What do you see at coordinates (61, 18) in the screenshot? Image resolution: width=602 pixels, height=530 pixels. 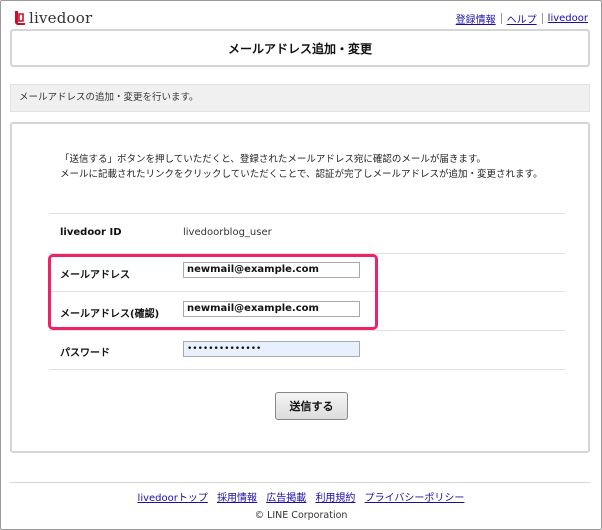 I see `logo-text: livedoor` at bounding box center [61, 18].